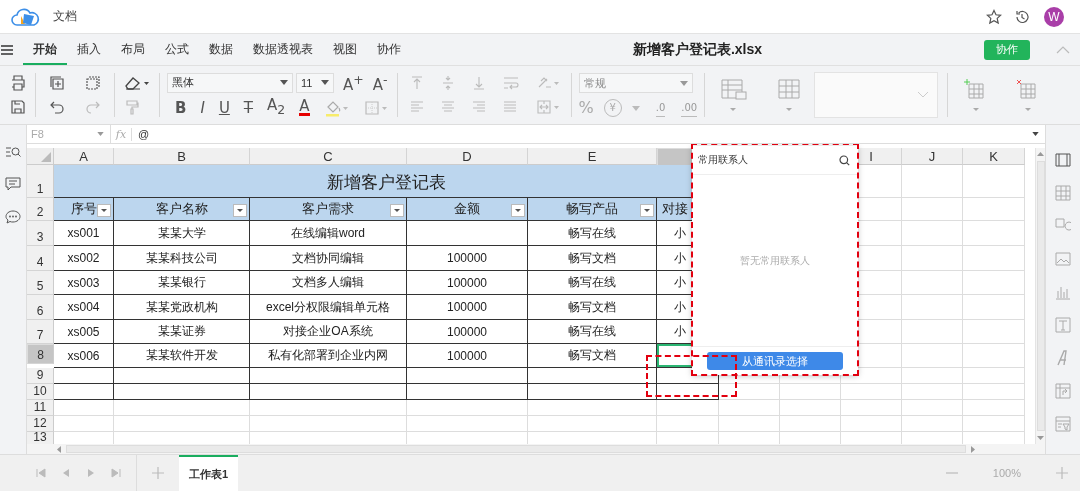 Image resolution: width=1080 pixels, height=491 pixels. I want to click on table-cell: 文档多人编辑, so click(328, 283).